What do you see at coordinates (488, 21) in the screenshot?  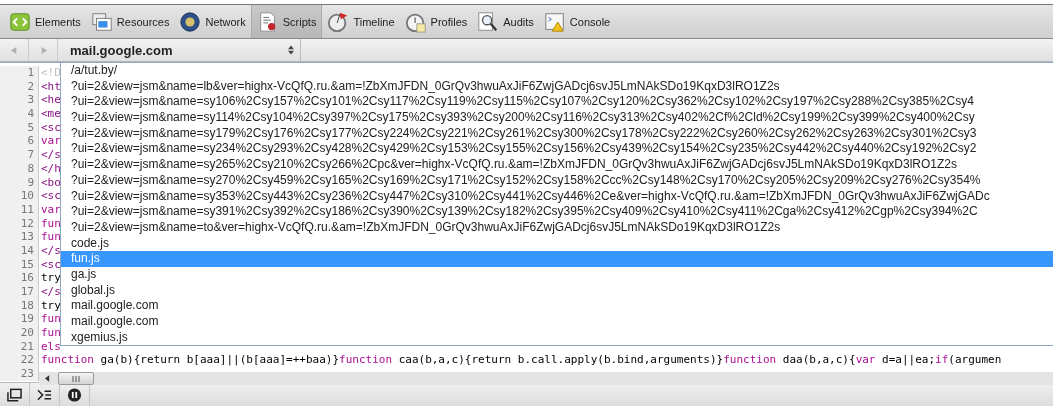 I see `magnifier-icon` at bounding box center [488, 21].